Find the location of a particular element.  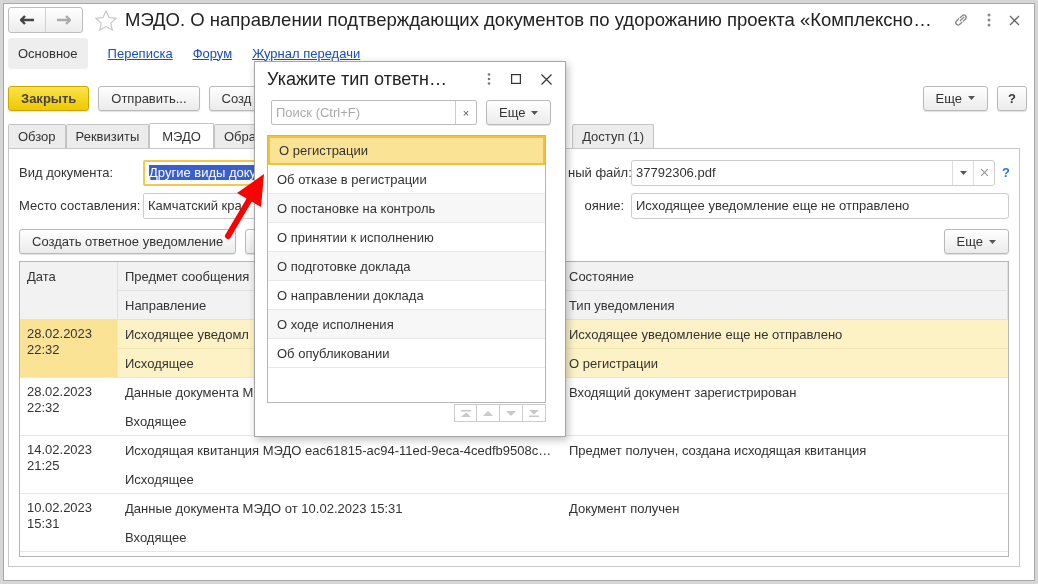

table-cell-text: Данные документа МЭДО от 10.02.2023 15:31 is located at coordinates (264, 509).